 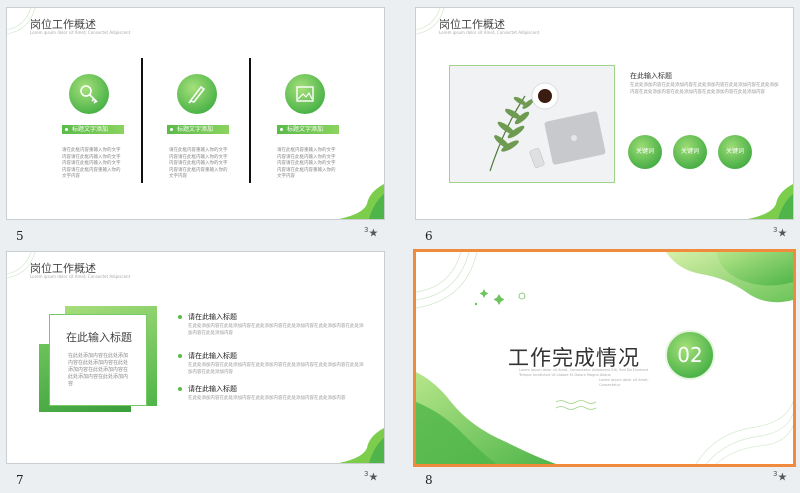 I want to click on item-2-heading: 请在此输入标题, so click(x=212, y=356).